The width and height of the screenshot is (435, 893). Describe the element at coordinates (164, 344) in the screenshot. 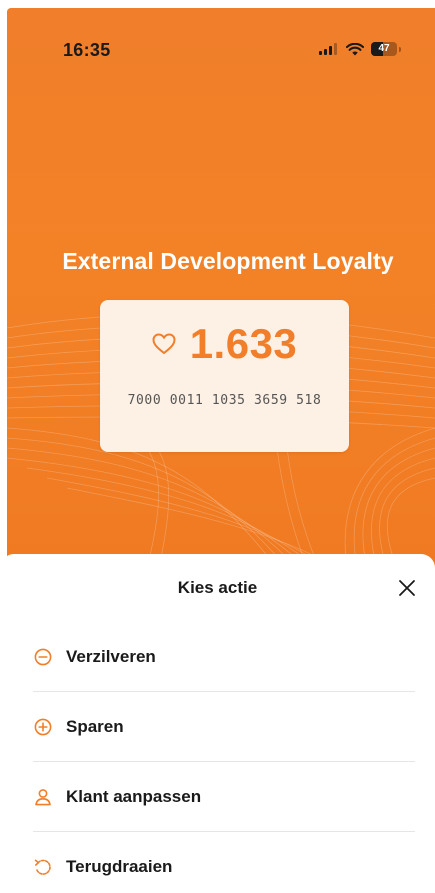

I see `heart-icon` at that location.